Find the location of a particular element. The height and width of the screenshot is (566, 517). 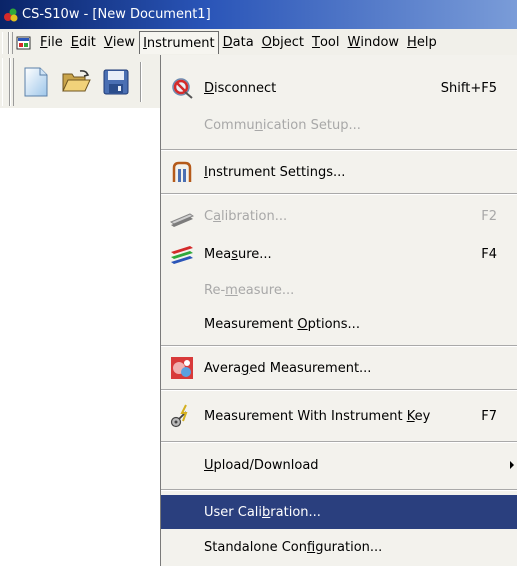

menu-tool: Tool is located at coordinates (325, 43).